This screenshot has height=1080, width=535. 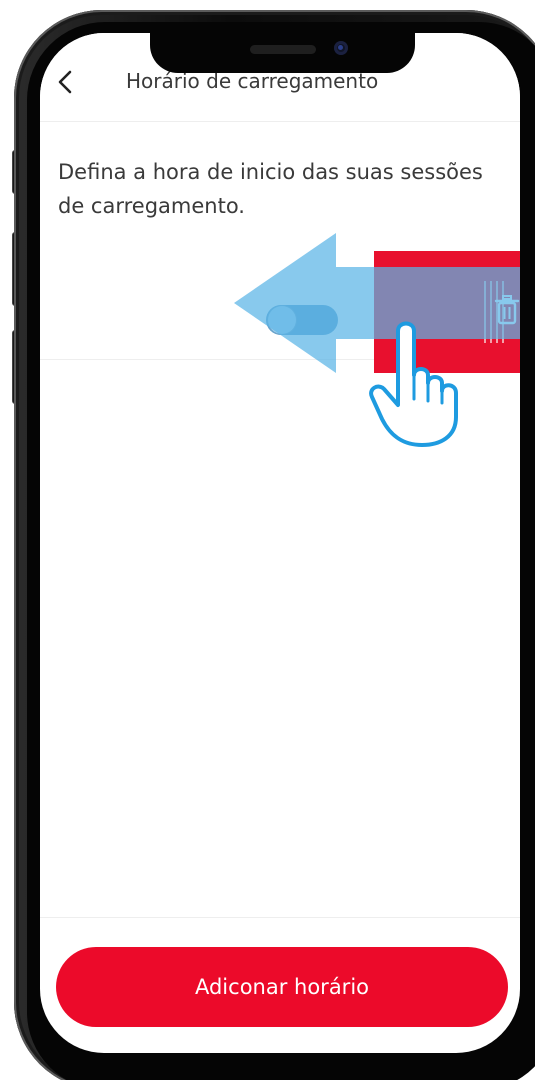 I want to click on notch, so click(x=282, y=53).